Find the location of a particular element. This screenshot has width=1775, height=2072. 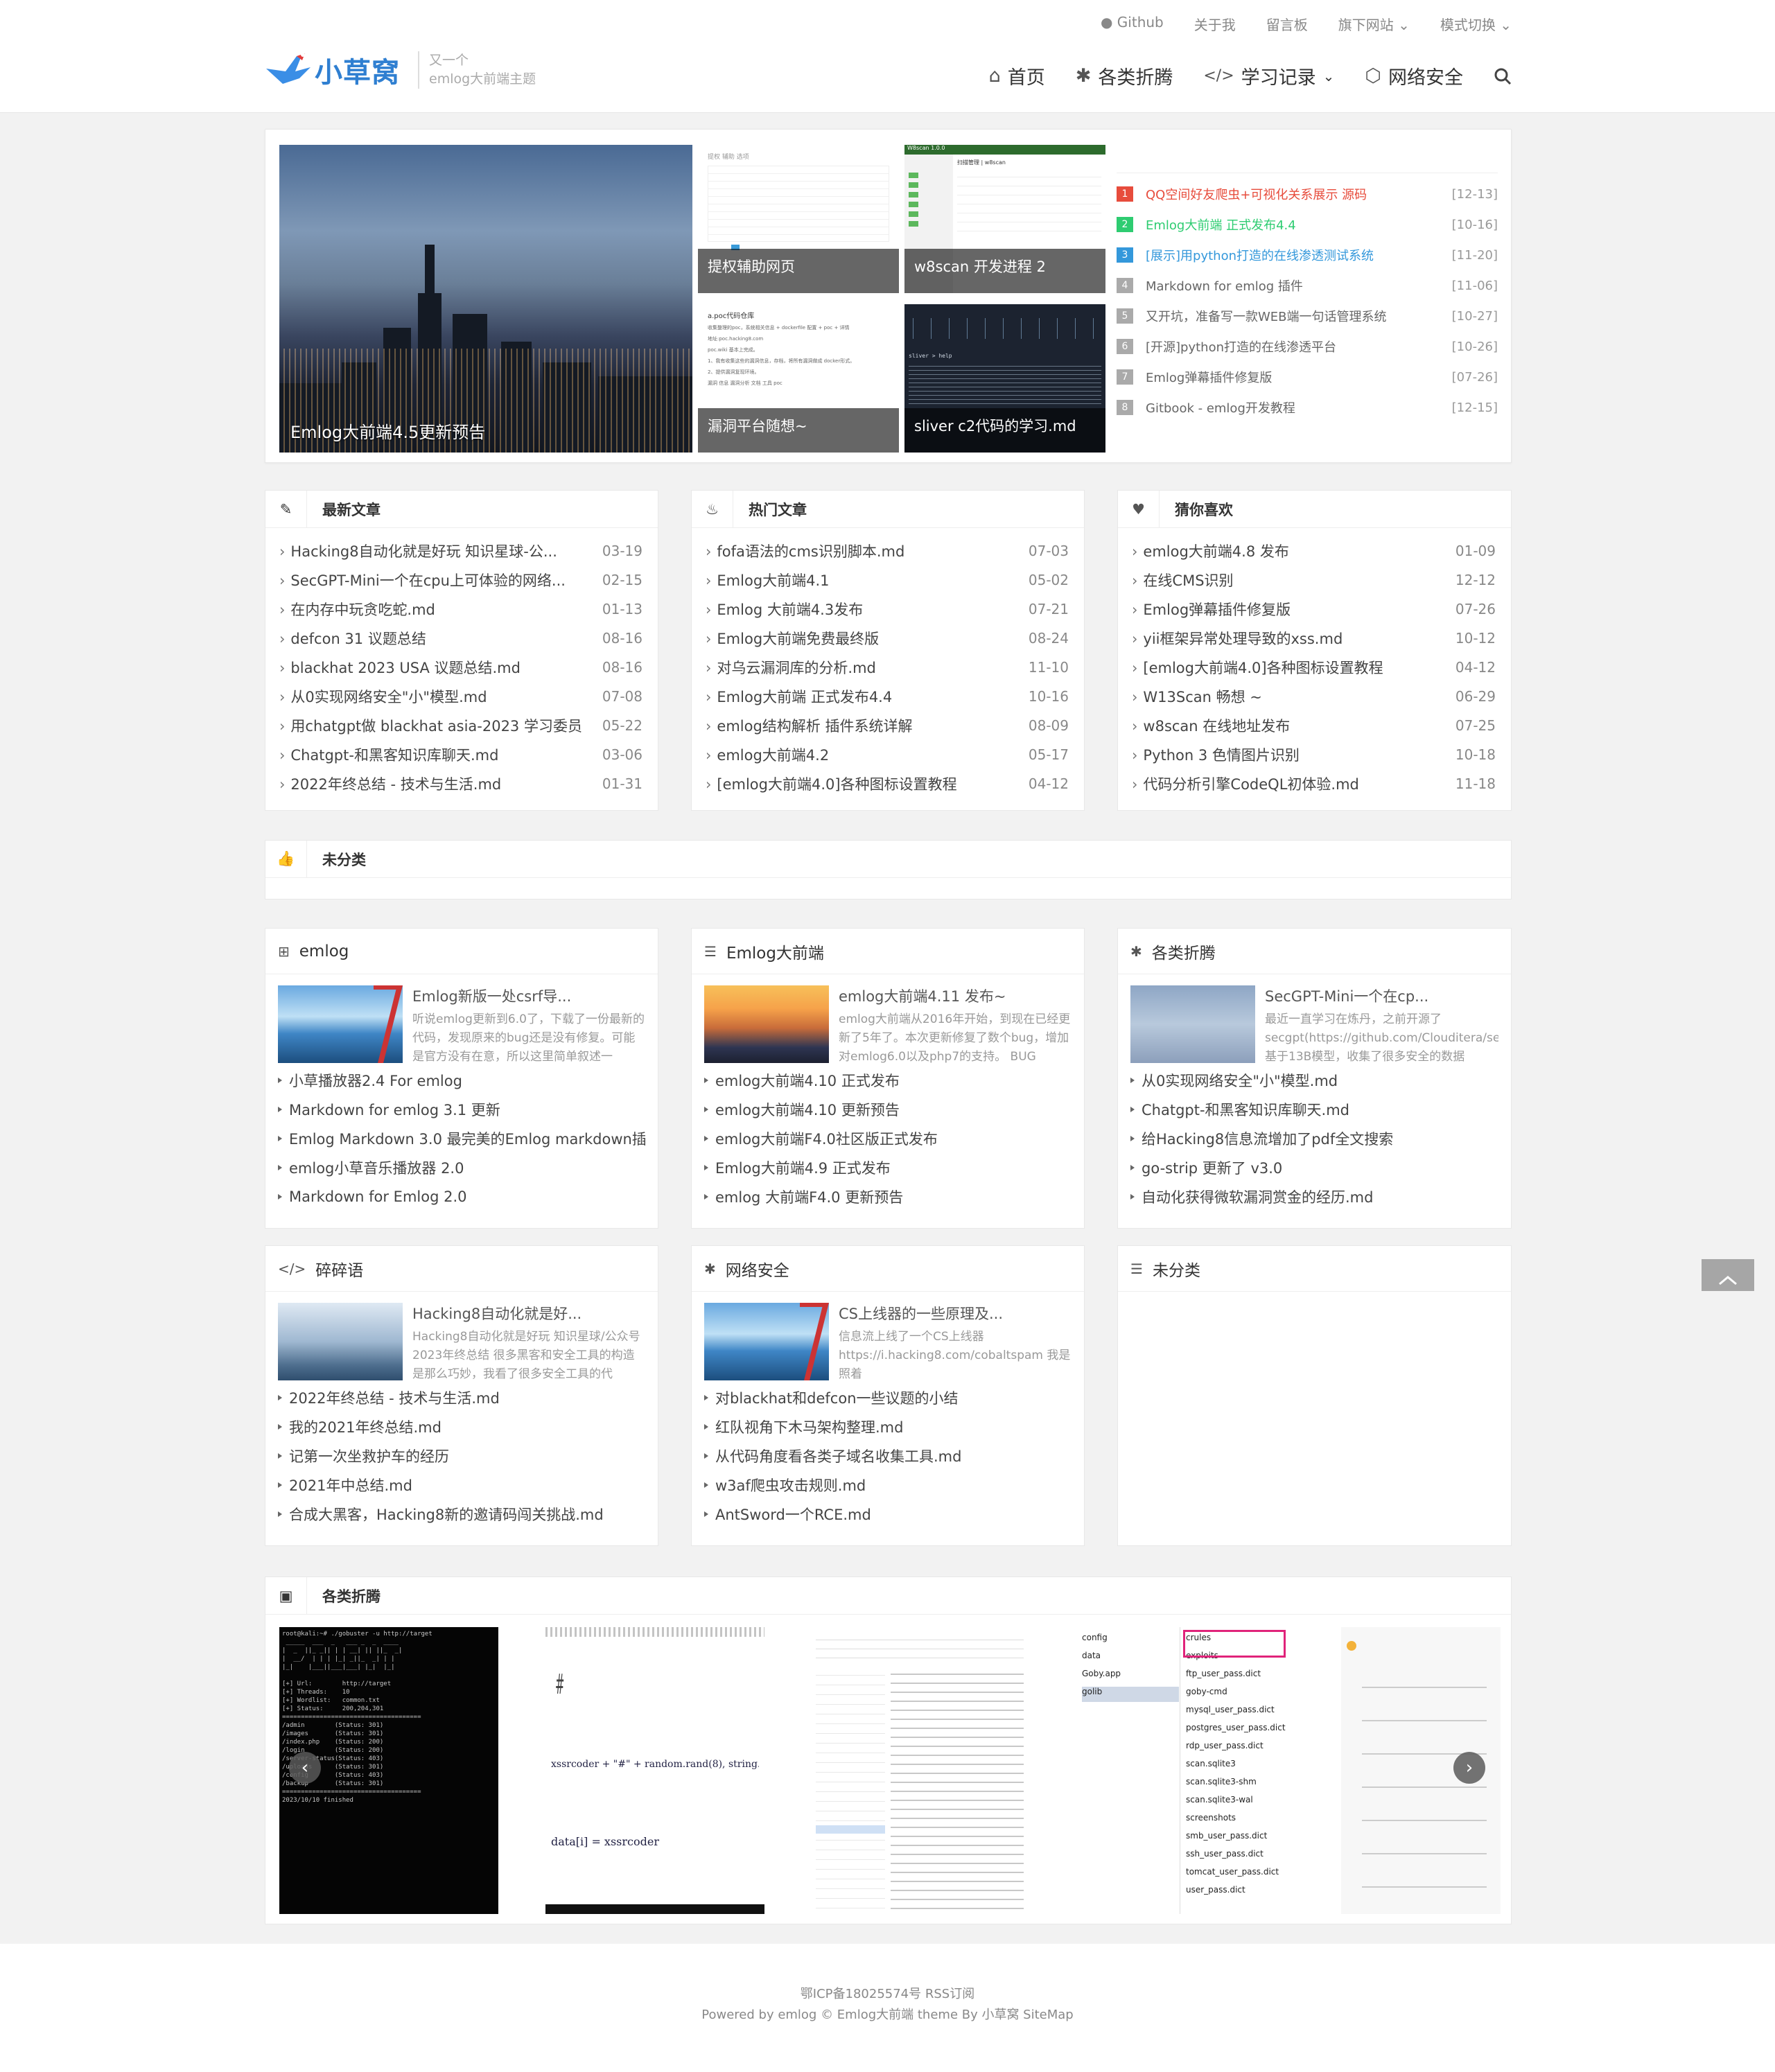

footer-icp: 鄂ICP备18025574号 RSS订阅 is located at coordinates (887, 1994).